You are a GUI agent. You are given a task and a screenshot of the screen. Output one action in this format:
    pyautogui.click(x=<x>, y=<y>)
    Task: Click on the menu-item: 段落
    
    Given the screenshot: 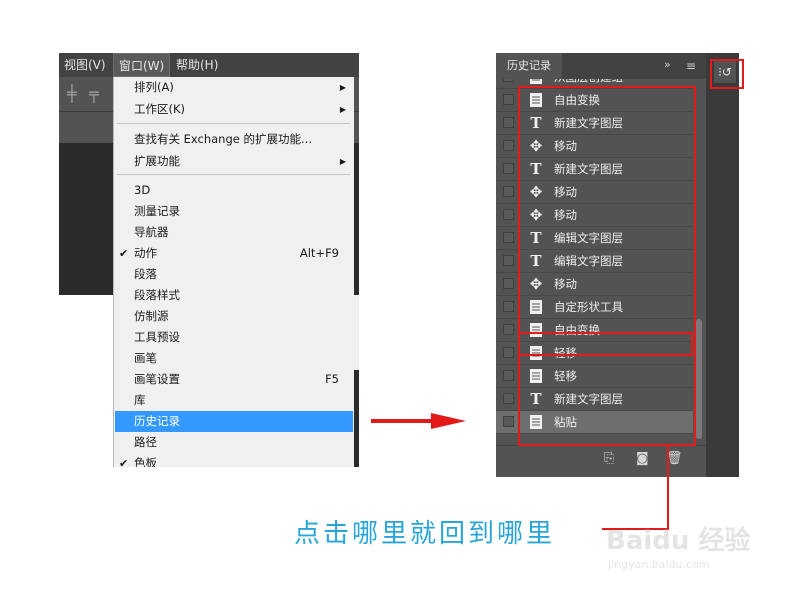 What is the action you would take?
    pyautogui.click(x=234, y=274)
    